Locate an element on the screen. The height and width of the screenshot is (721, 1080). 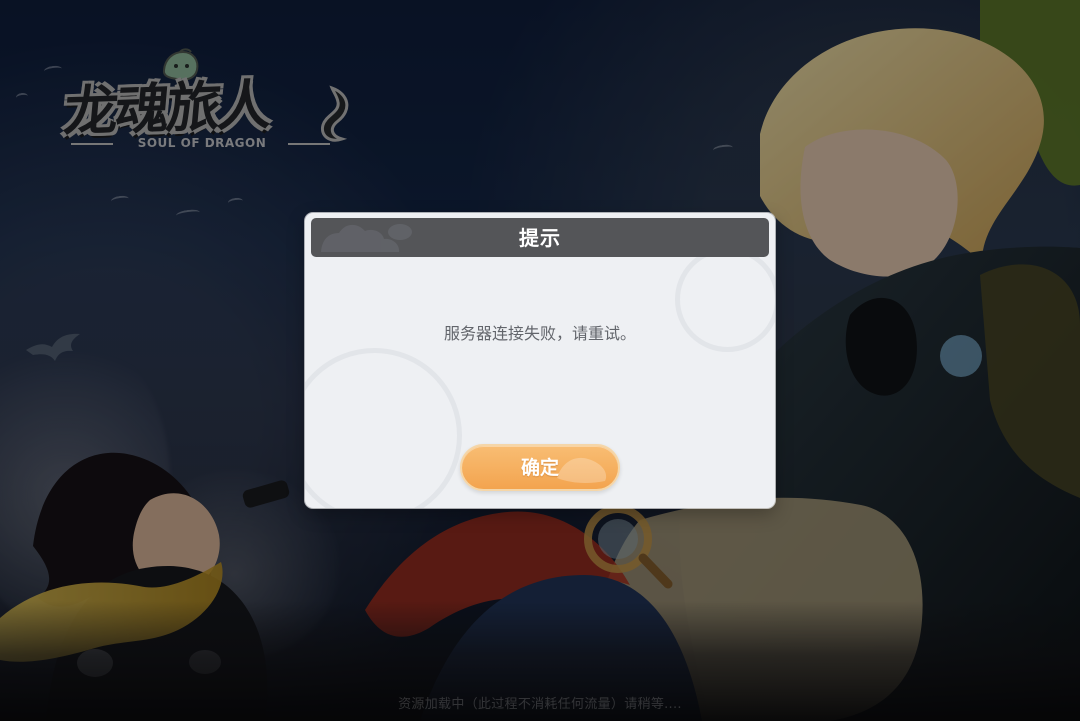
dragon-emblem-icon is located at coordinates (383, 428).